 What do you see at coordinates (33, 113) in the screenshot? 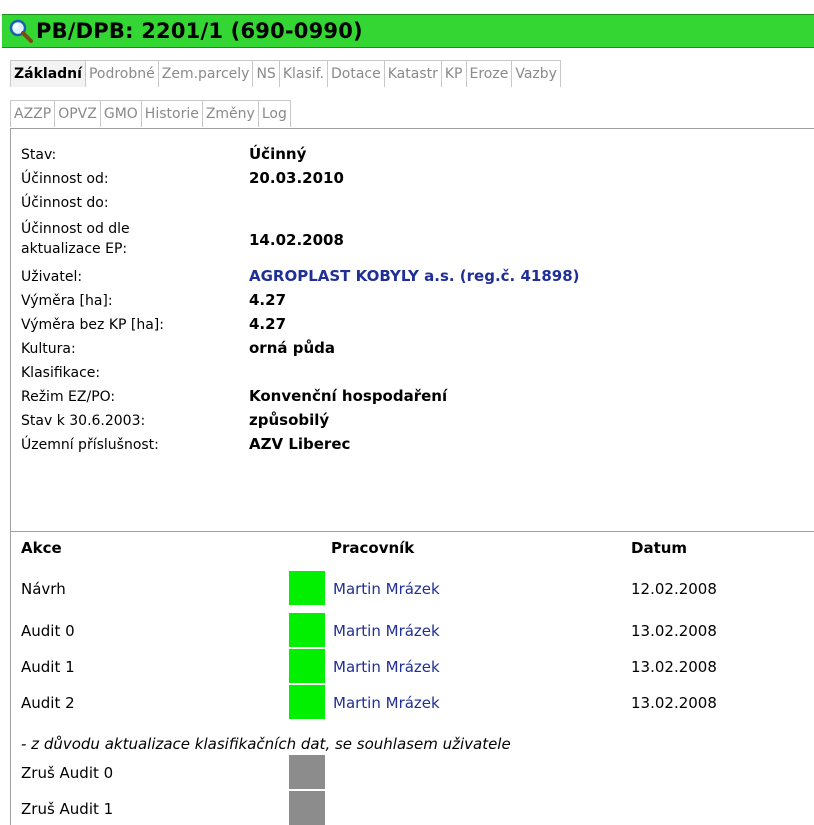
I see `tab-azzp: AZZP` at bounding box center [33, 113].